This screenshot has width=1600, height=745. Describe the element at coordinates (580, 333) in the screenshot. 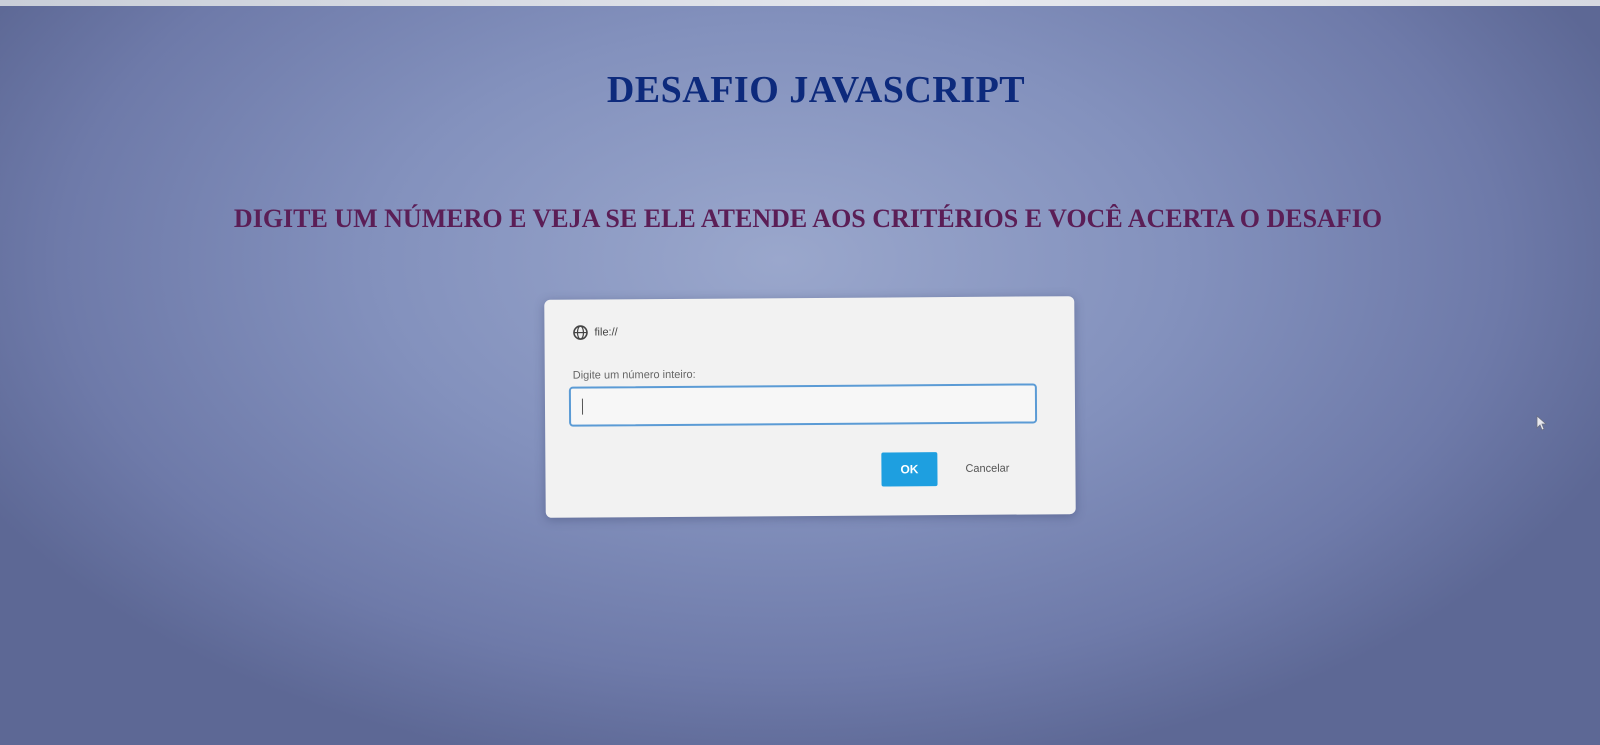

I see `globe-icon` at that location.